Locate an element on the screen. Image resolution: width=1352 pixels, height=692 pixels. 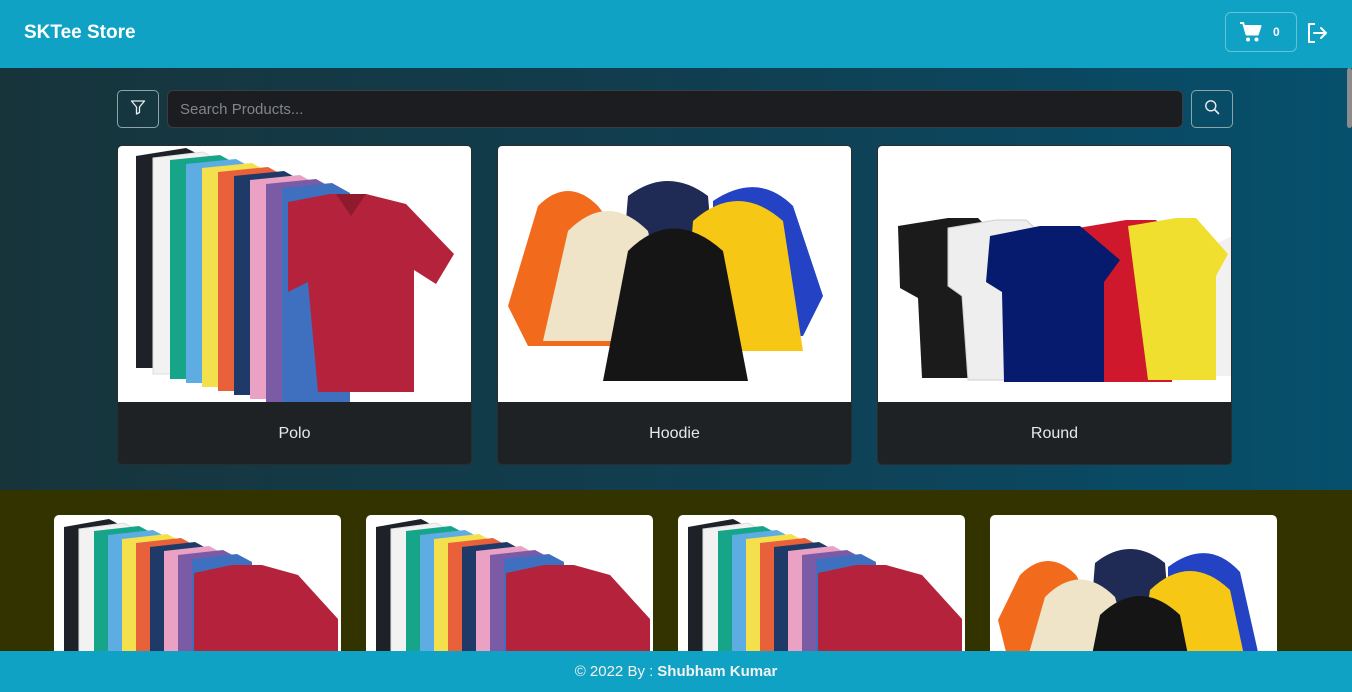
category-label: Polo is located at coordinates (294, 433).